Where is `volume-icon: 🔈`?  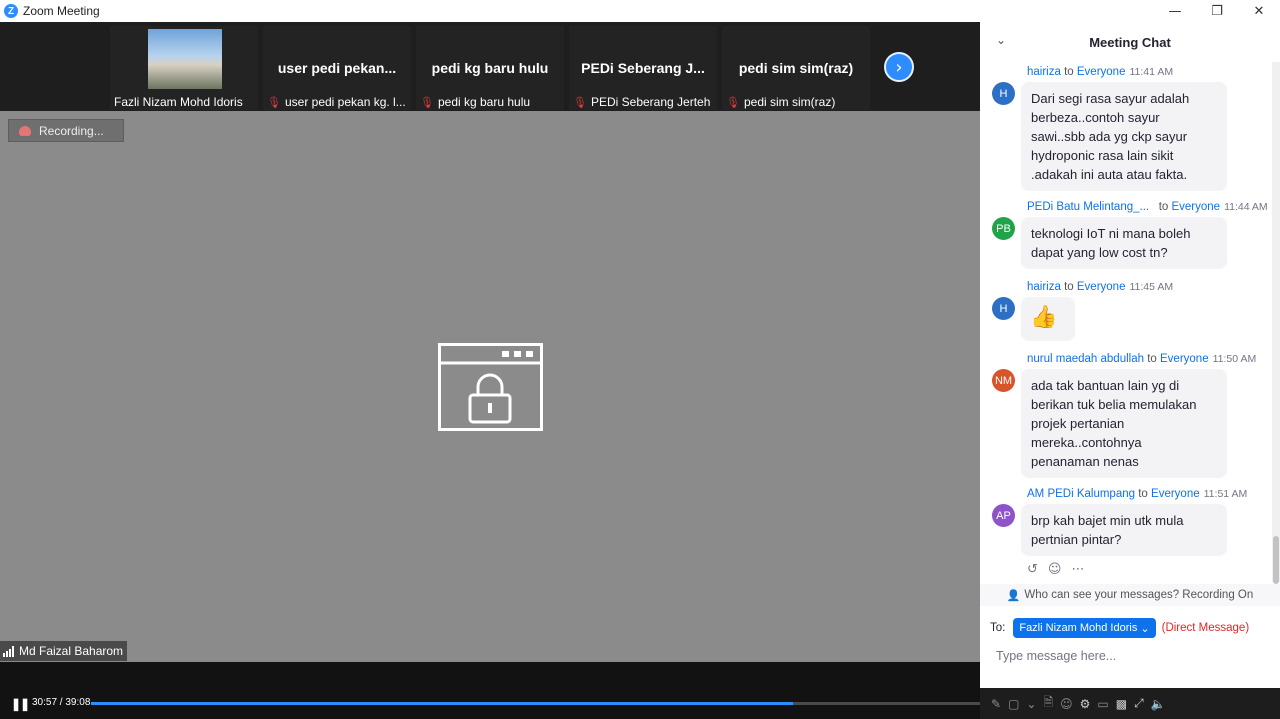
volume-icon: 🔈 is located at coordinates (1158, 704).